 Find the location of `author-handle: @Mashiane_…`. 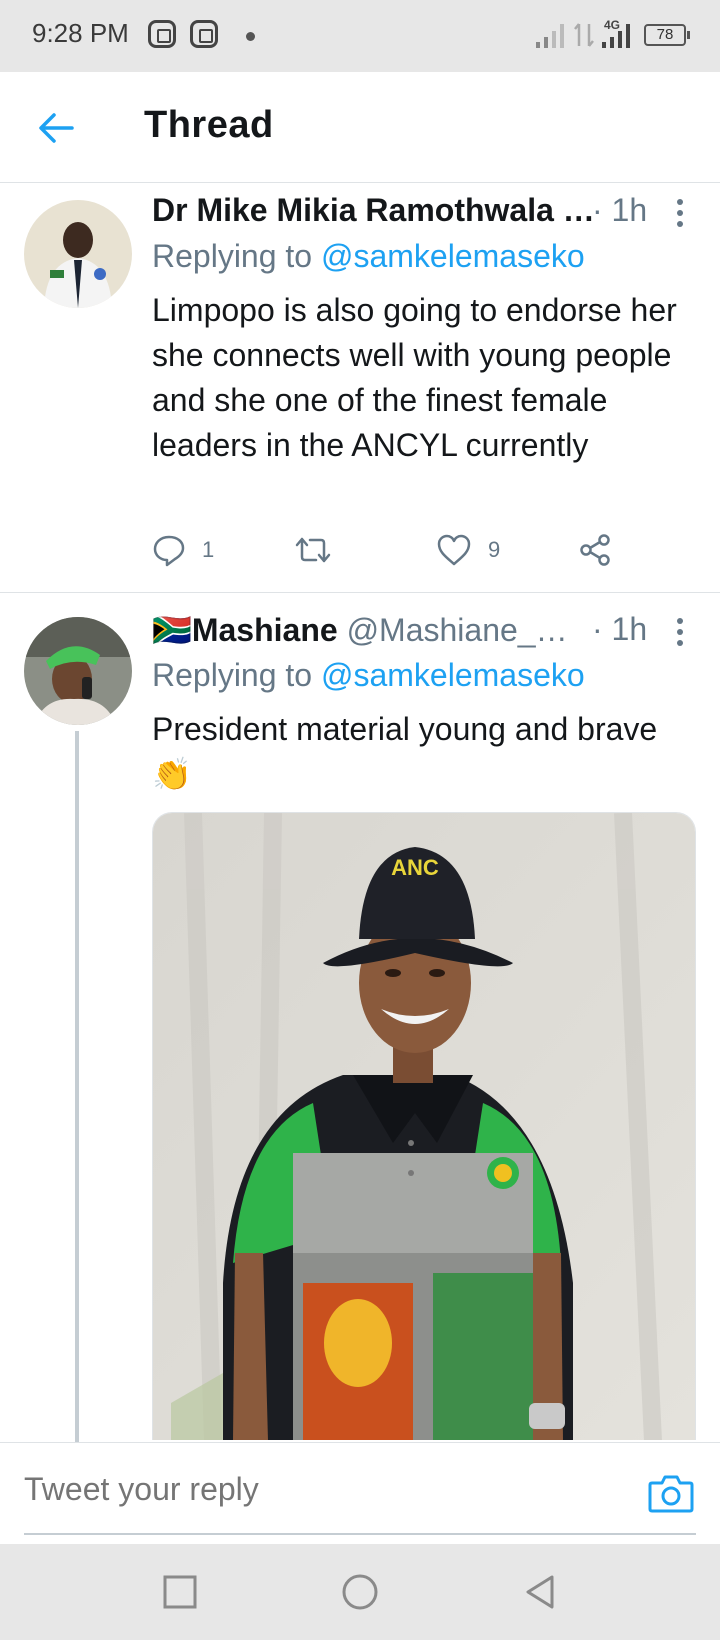

author-handle: @Mashiane_… is located at coordinates (457, 630).